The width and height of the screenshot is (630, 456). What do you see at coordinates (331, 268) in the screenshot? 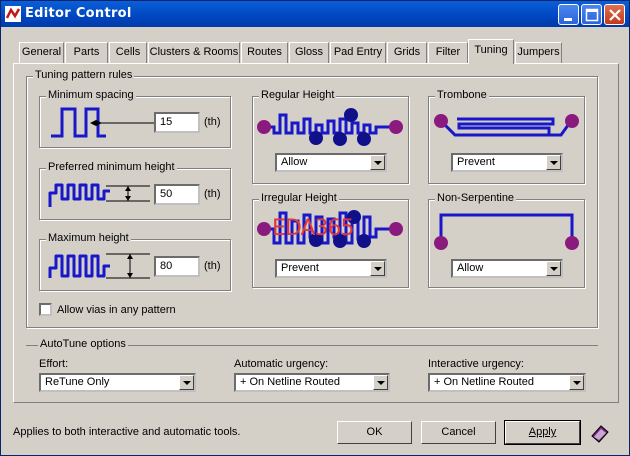
I see `irregular-height-select: Prevent` at bounding box center [331, 268].